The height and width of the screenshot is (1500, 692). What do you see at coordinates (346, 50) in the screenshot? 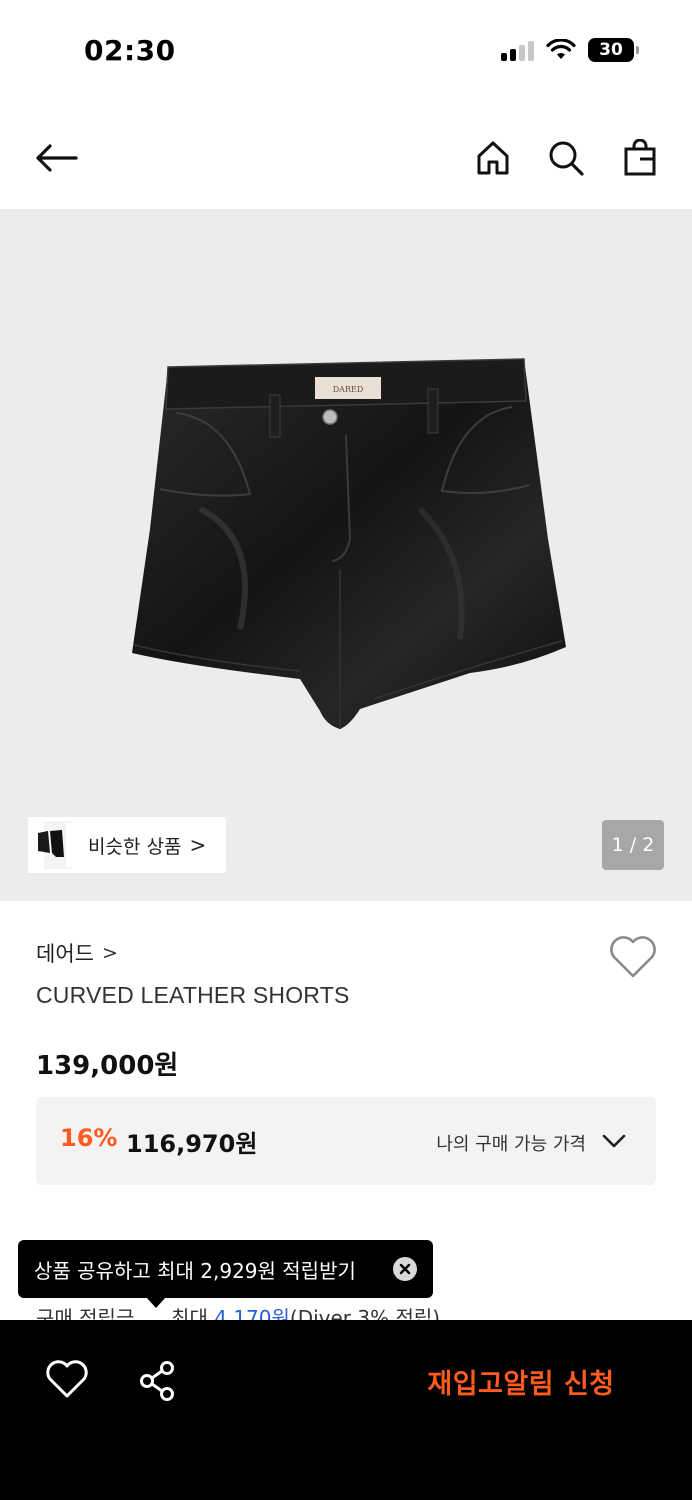
I see `status-bar: 02:30 30` at bounding box center [346, 50].